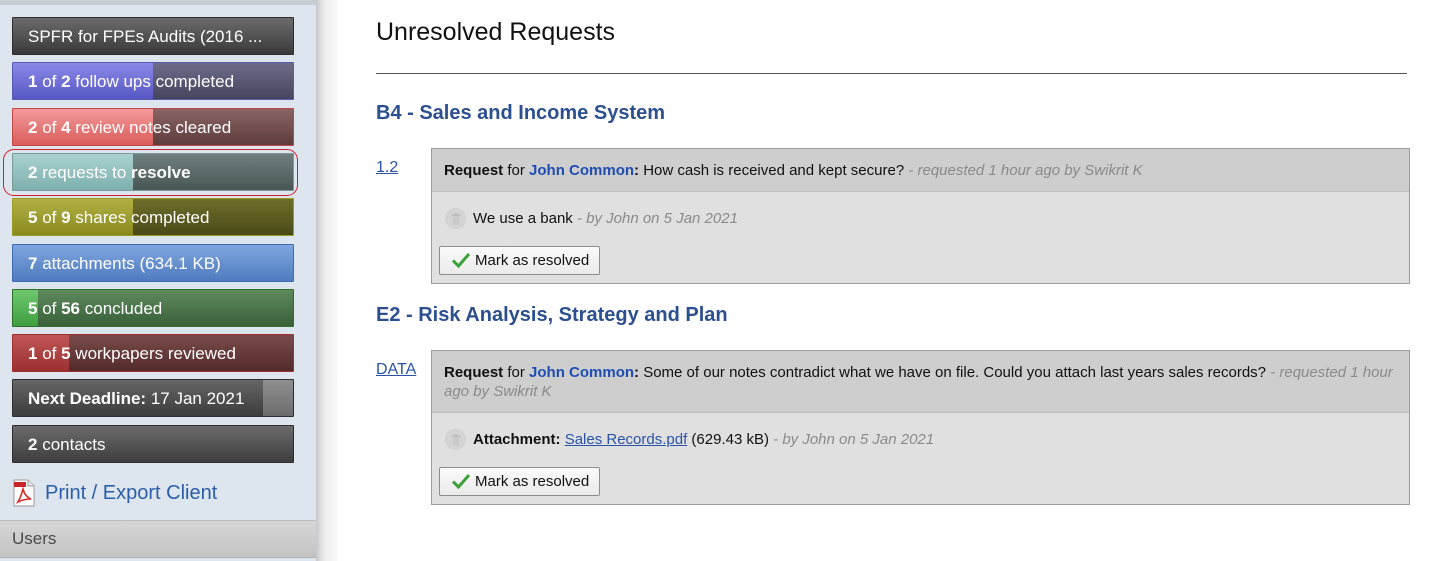  I want to click on review-notes-stat: 2 of 4 review notes cleared, so click(153, 127).